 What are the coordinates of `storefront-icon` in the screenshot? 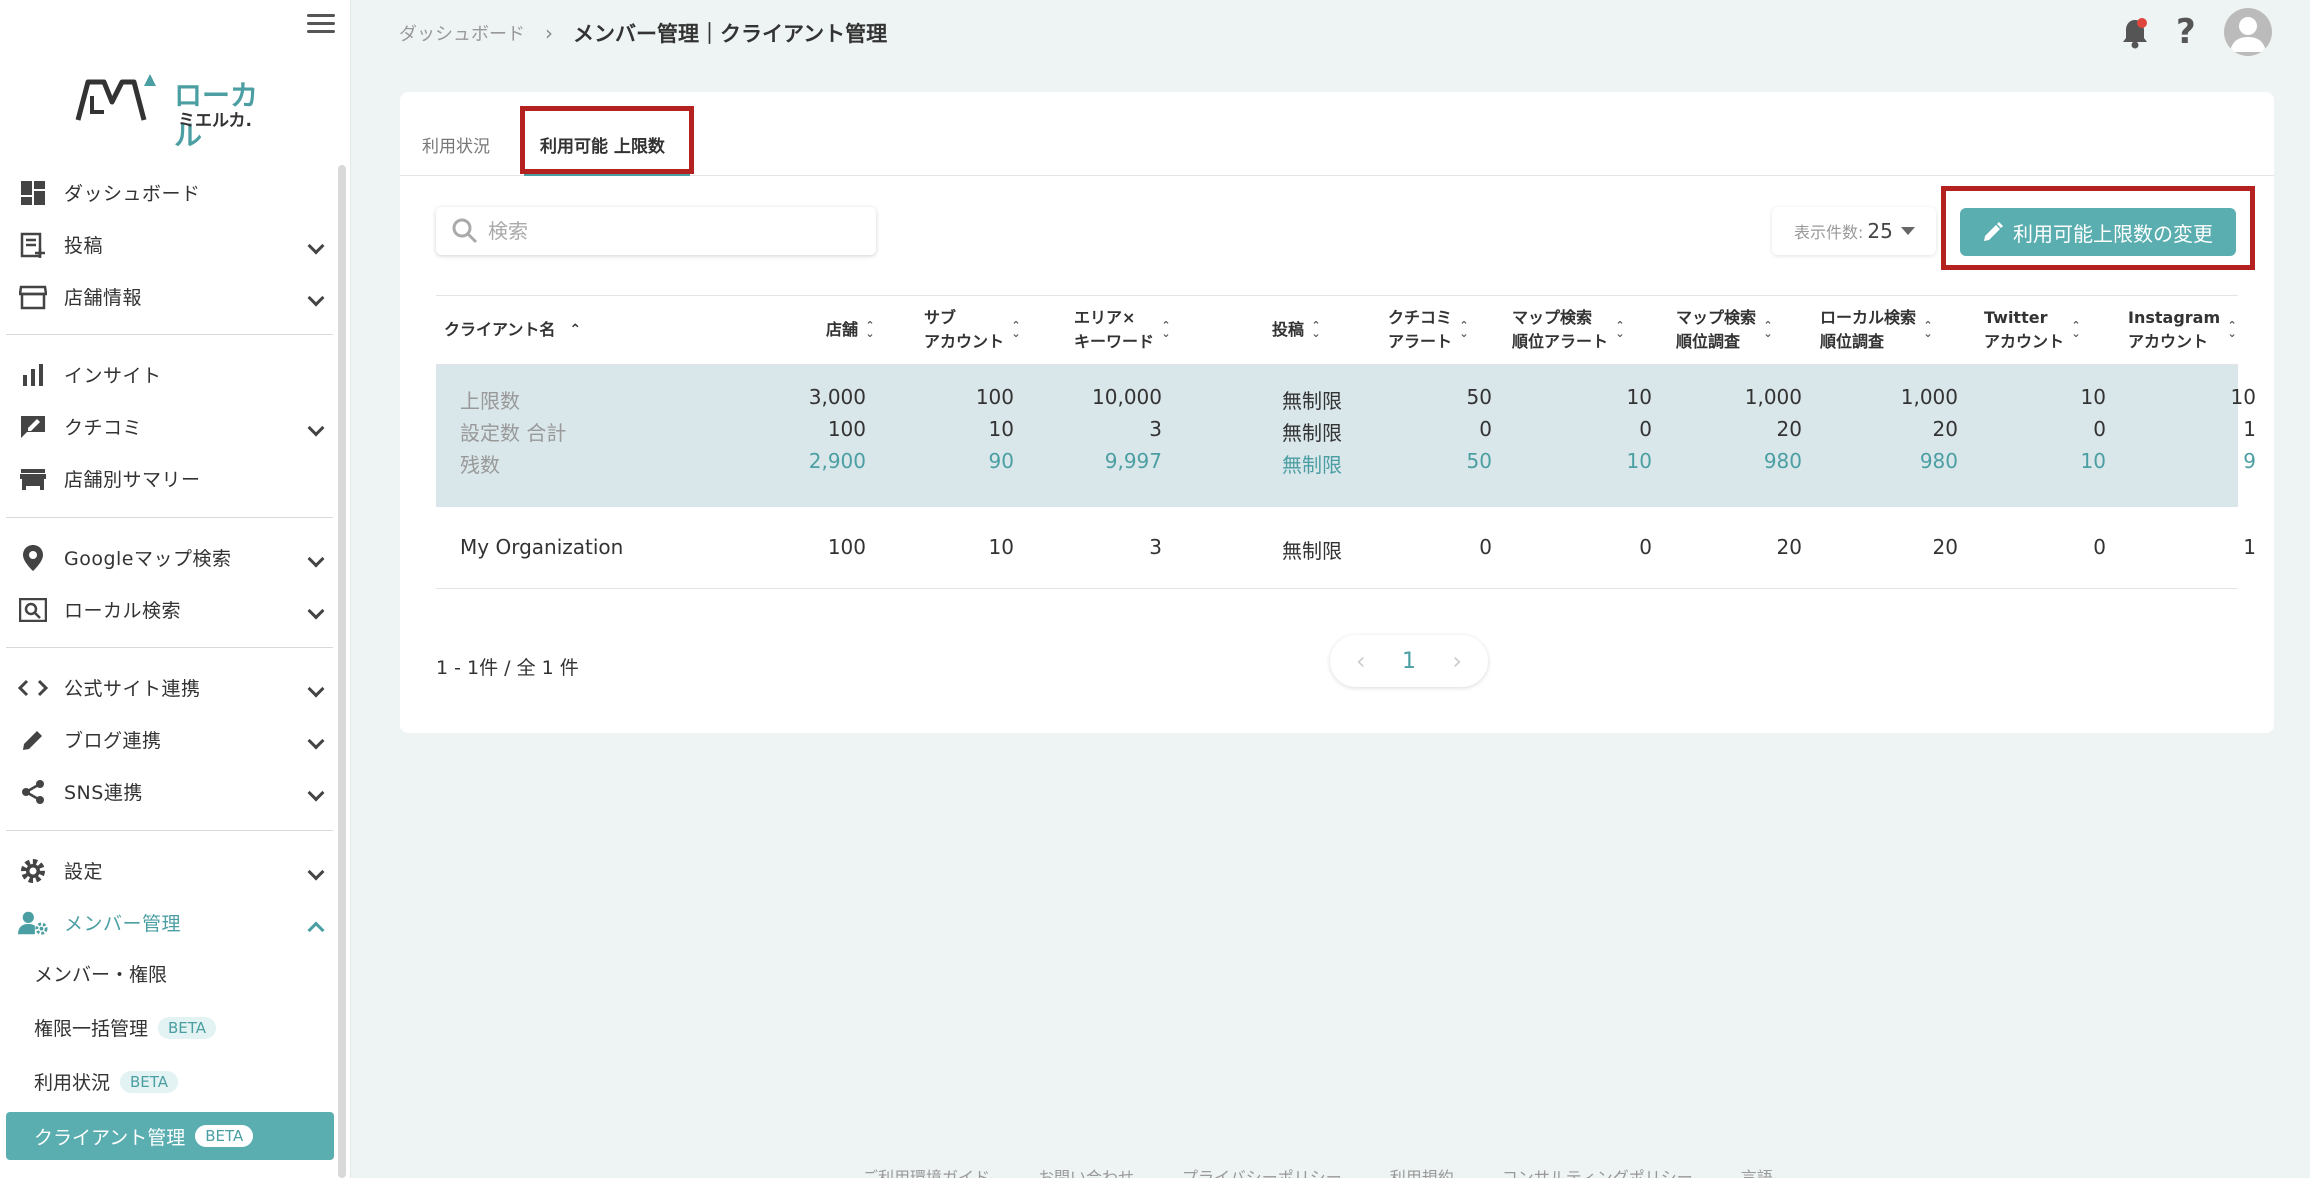 It's located at (33, 479).